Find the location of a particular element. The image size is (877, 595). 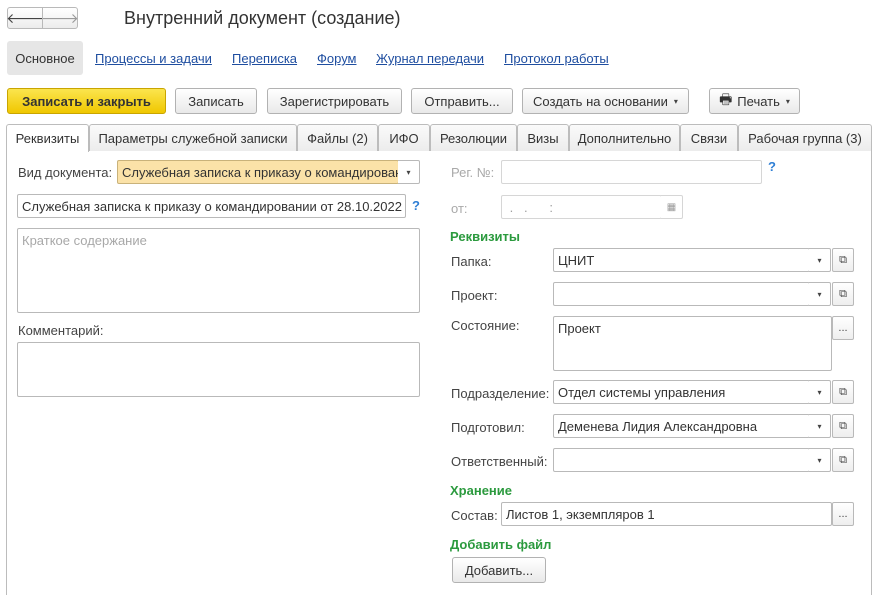

state-label: Состояние: is located at coordinates (485, 325).